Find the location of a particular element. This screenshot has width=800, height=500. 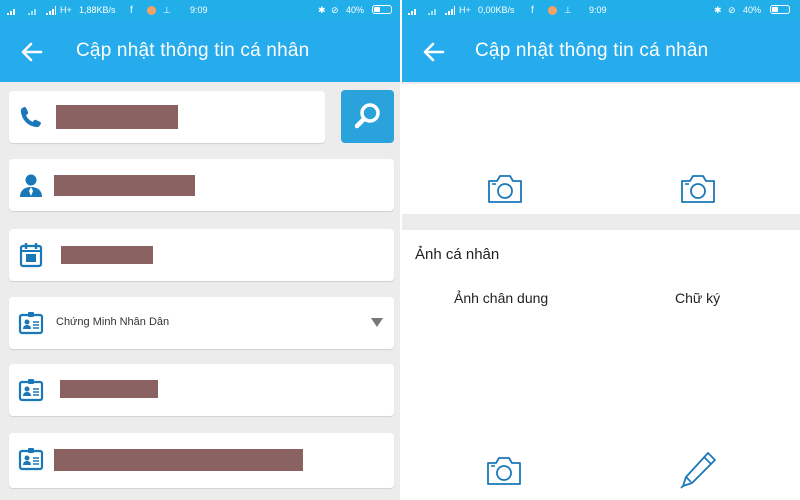

data-speed: 1,88KB/s is located at coordinates (97, 10).